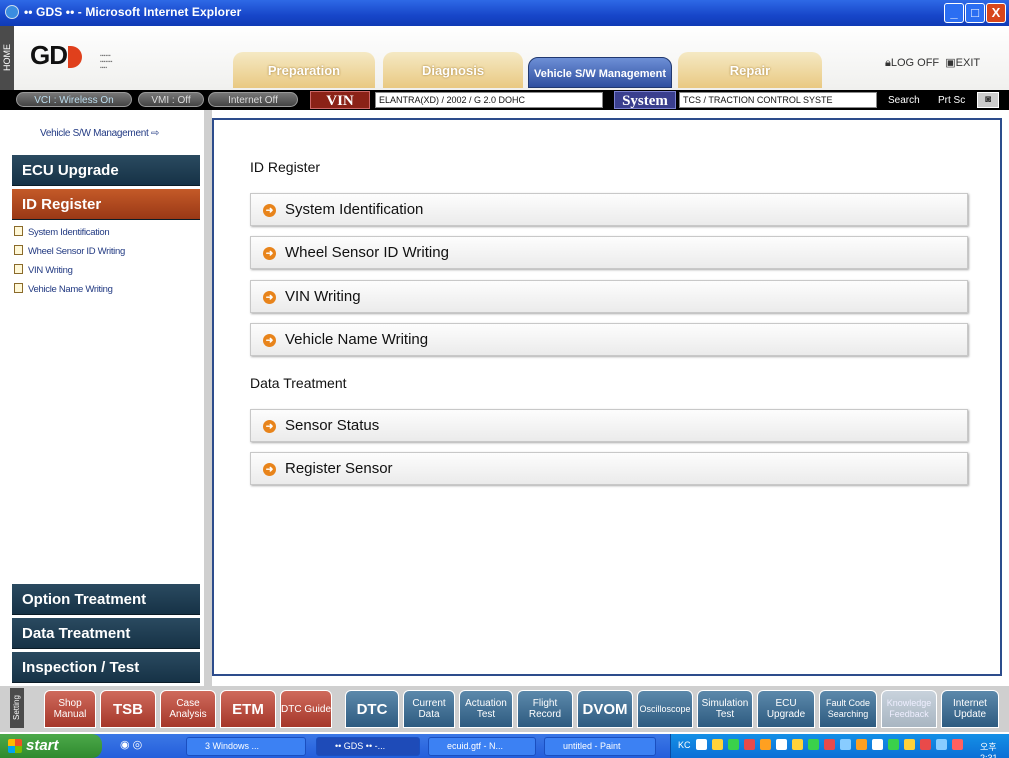 This screenshot has height=758, width=1009. Describe the element at coordinates (106, 599) in the screenshot. I see `sidebar-option-treatment: Option Treatment` at that location.